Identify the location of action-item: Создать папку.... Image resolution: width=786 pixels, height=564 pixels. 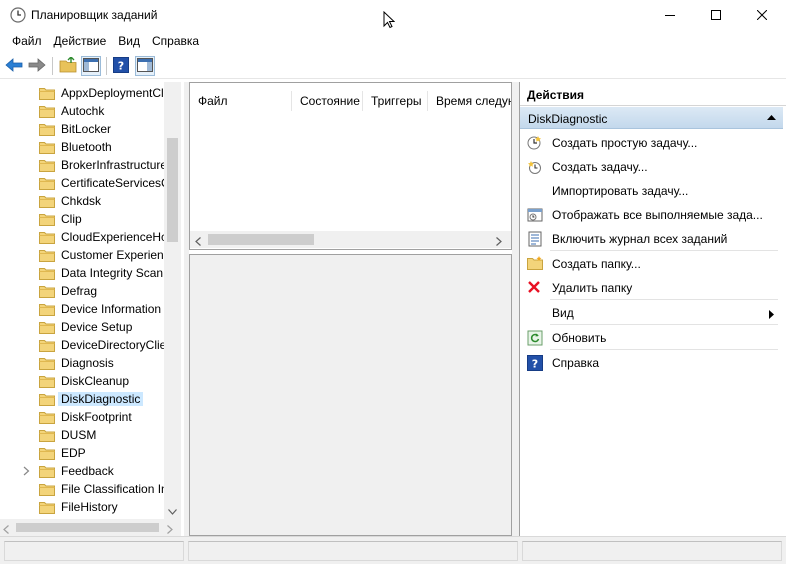
(651, 264).